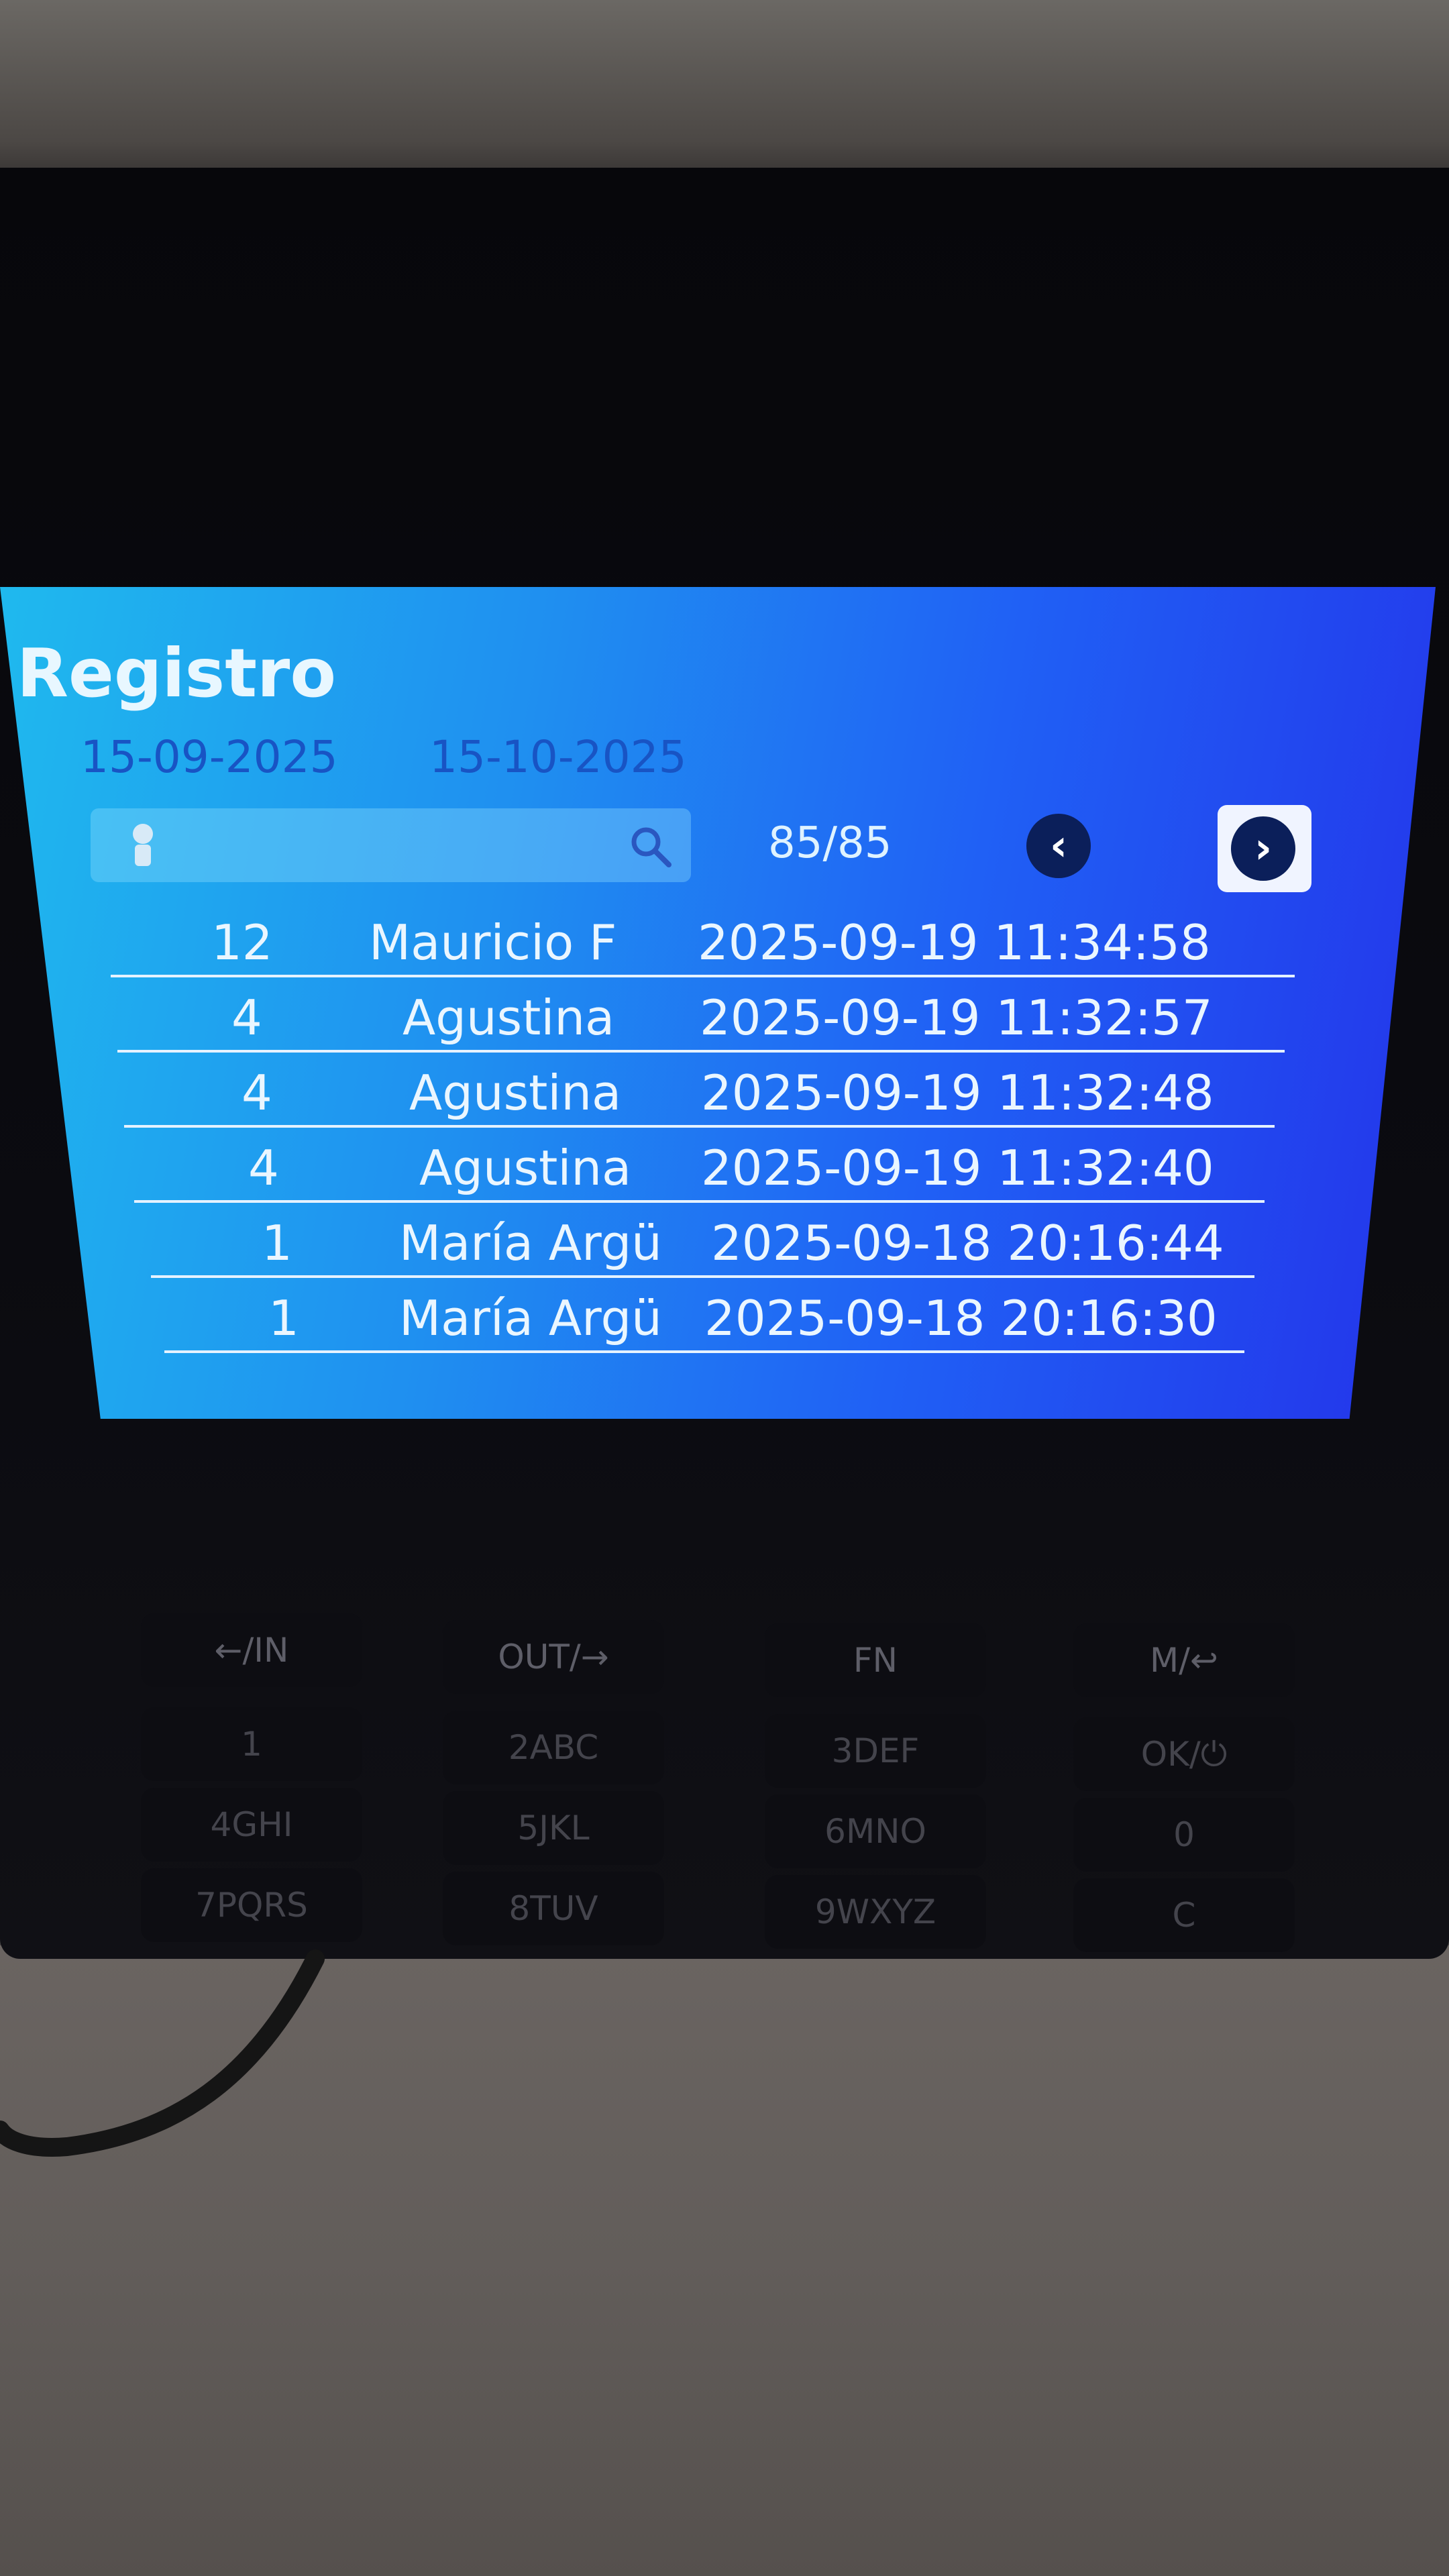 The width and height of the screenshot is (1449, 2576). Describe the element at coordinates (1184, 1754) in the screenshot. I see `ok-key: OK/⏻` at that location.